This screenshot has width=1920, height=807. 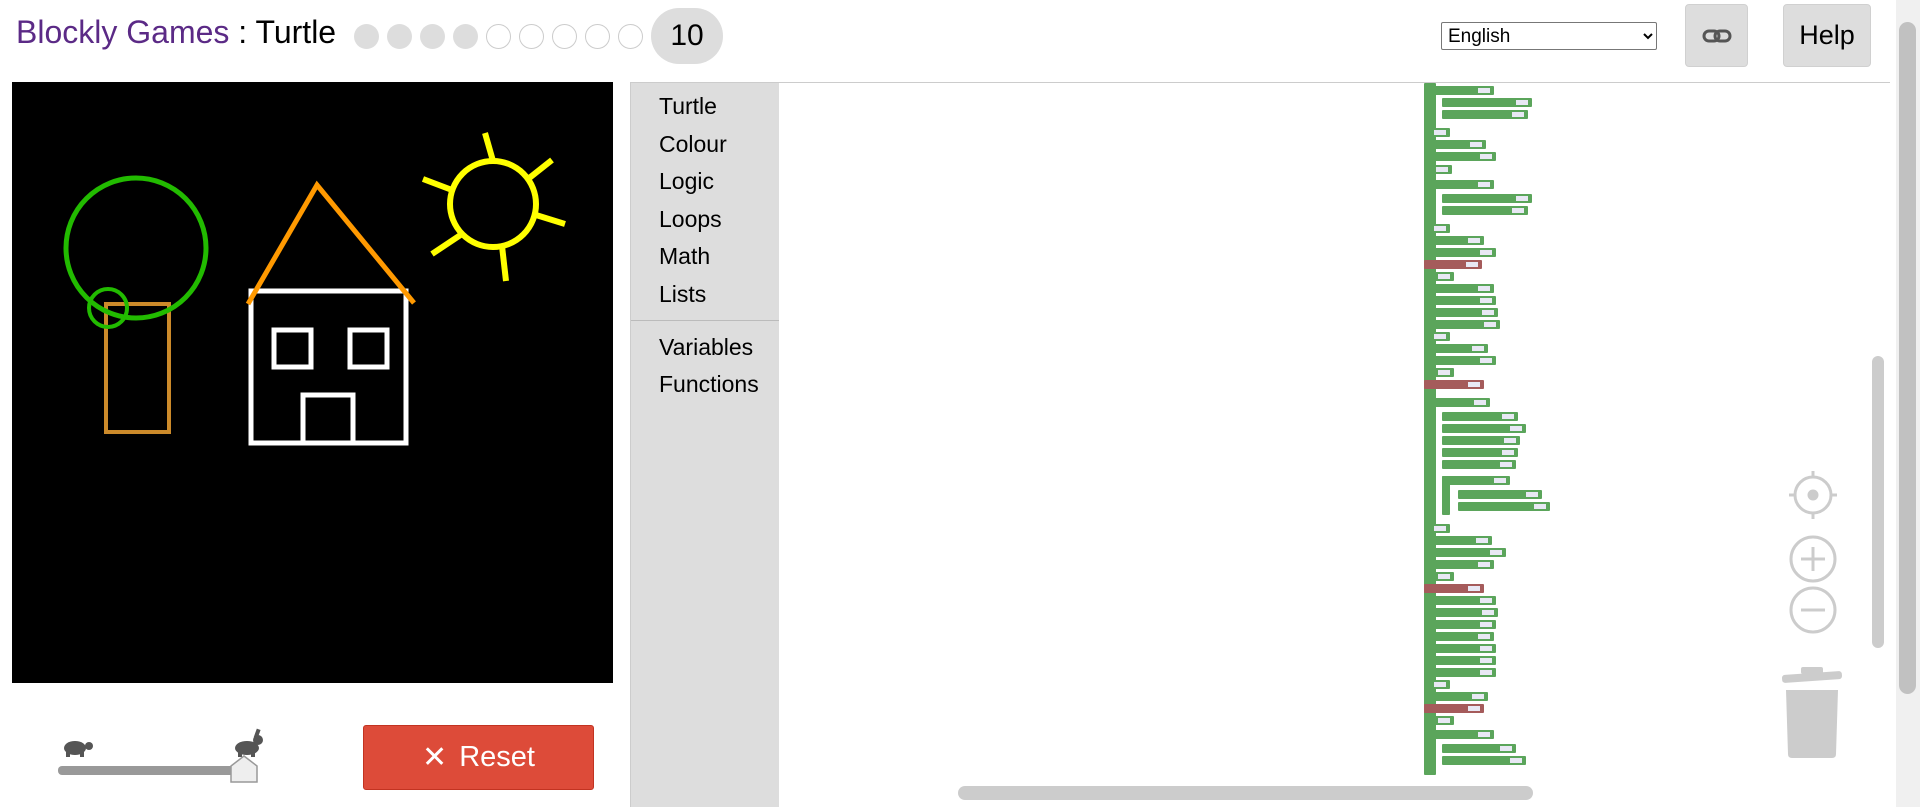 I want to click on house-window-right, so click(x=368, y=348).